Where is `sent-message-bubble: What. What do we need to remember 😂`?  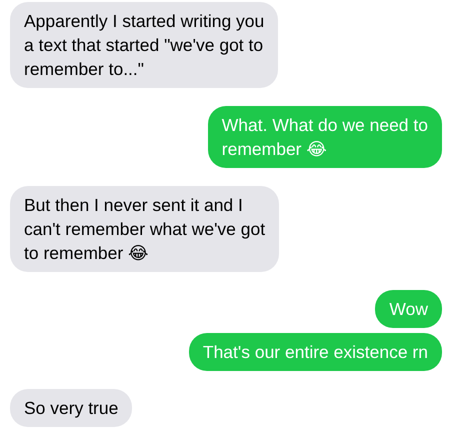
sent-message-bubble: What. What do we need to remember 😂 is located at coordinates (325, 137).